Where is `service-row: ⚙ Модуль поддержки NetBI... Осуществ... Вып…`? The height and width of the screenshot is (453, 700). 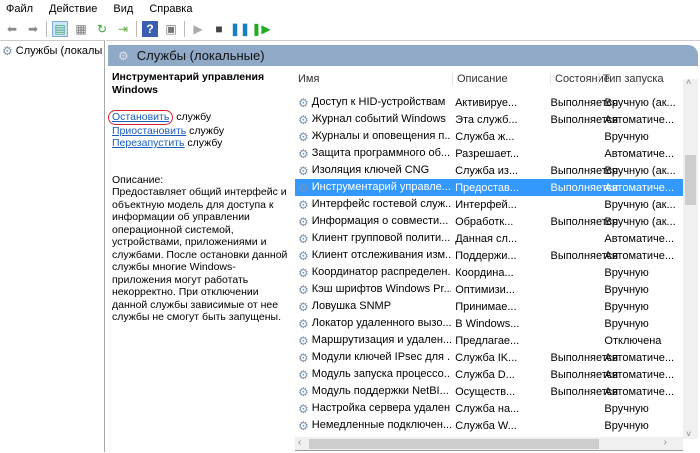 service-row: ⚙ Модуль поддержки NetBI... Осуществ... Вып… is located at coordinates (489, 391).